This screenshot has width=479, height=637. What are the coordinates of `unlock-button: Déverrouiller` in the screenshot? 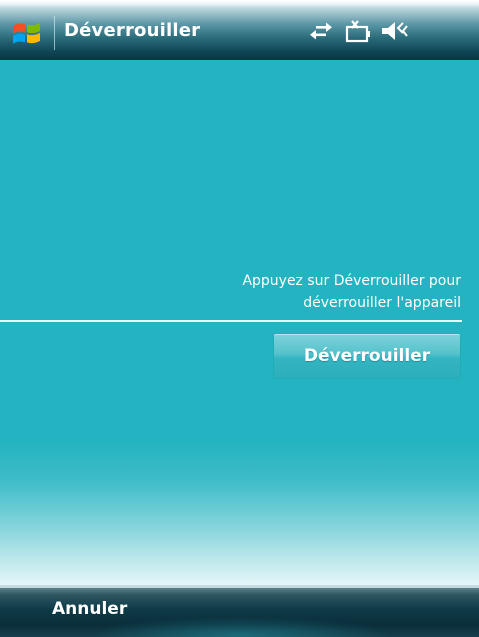 It's located at (367, 356).